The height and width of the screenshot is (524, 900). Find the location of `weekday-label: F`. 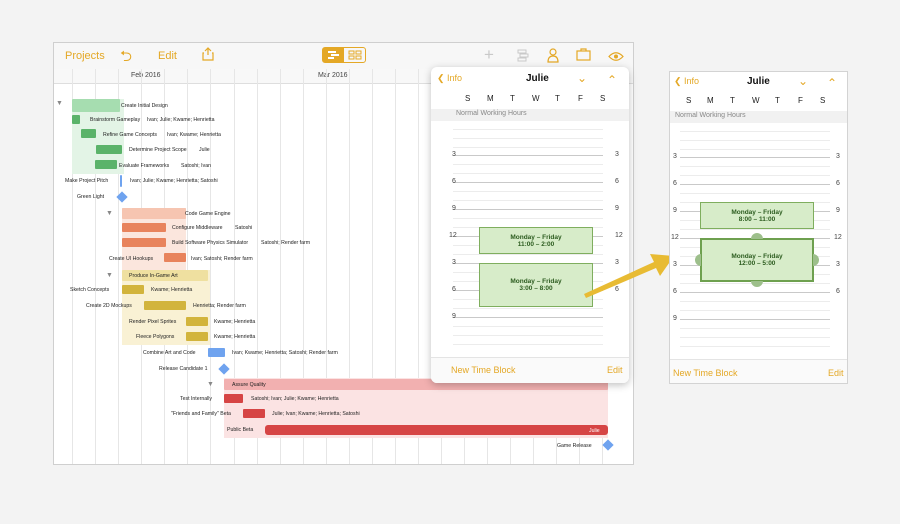

weekday-label: F is located at coordinates (580, 98).